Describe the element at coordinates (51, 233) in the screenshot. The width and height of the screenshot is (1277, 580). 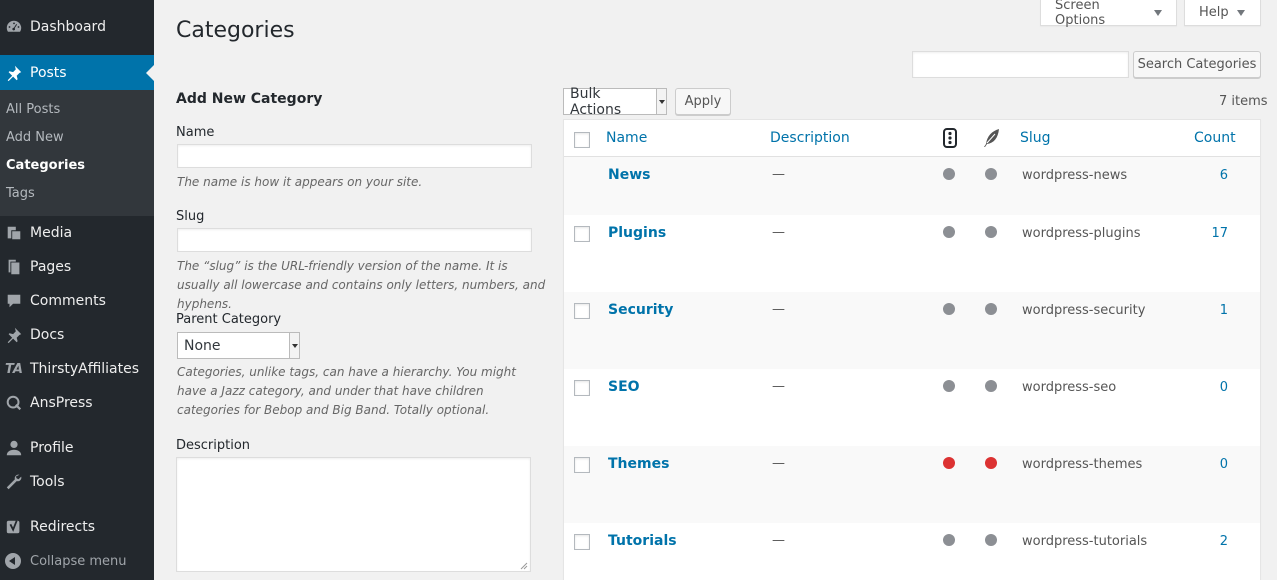
I see `menu-item-label: Media` at that location.